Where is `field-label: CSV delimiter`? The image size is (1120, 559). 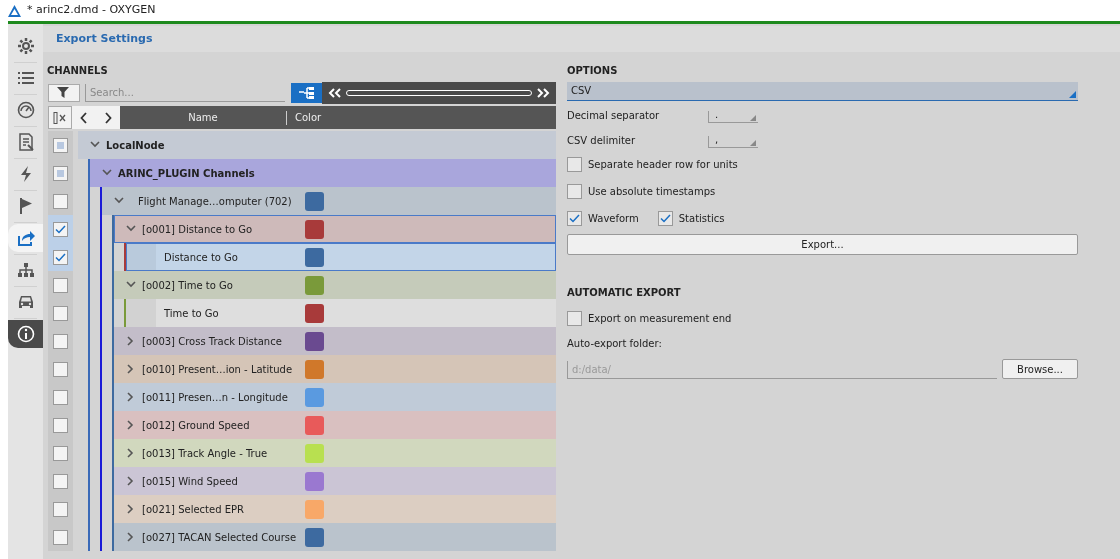
field-label: CSV delimiter is located at coordinates (602, 141).